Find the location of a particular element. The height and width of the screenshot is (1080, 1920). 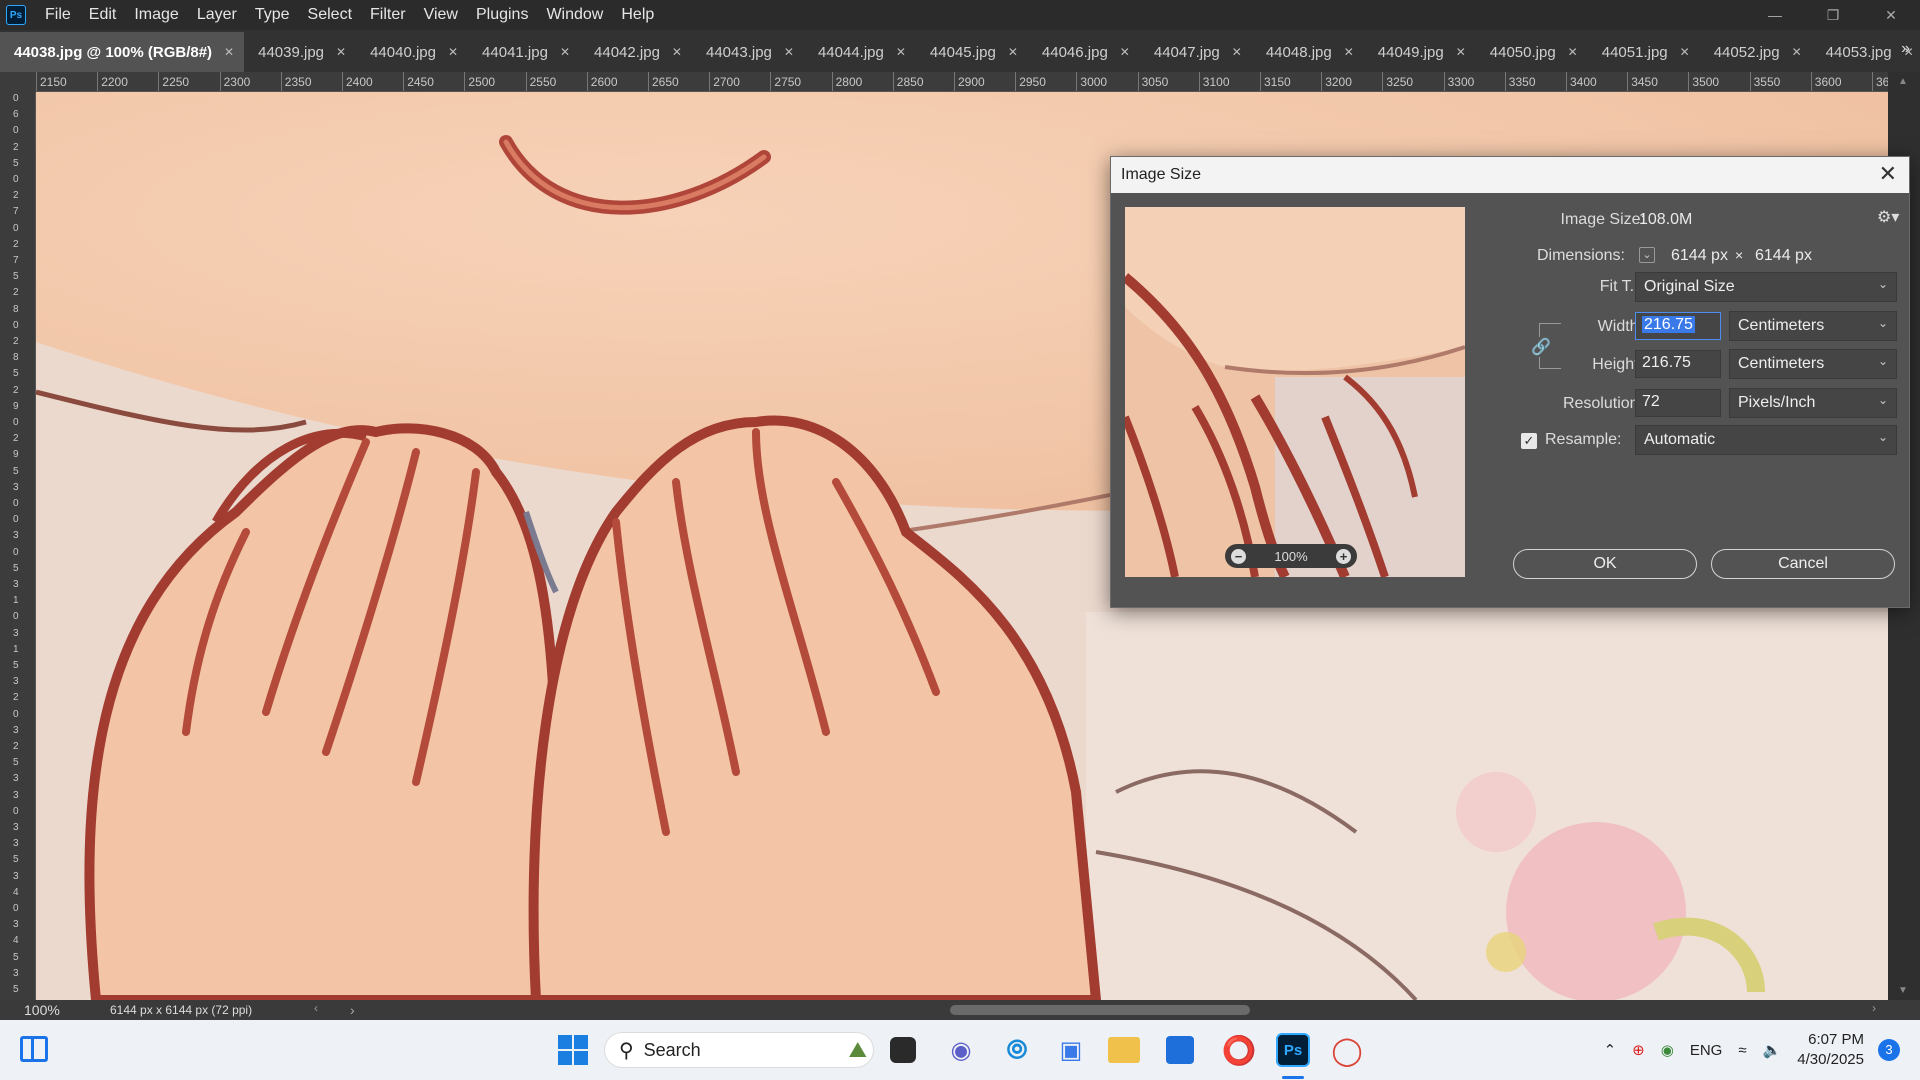

menu-type: Type is located at coordinates (272, 15).